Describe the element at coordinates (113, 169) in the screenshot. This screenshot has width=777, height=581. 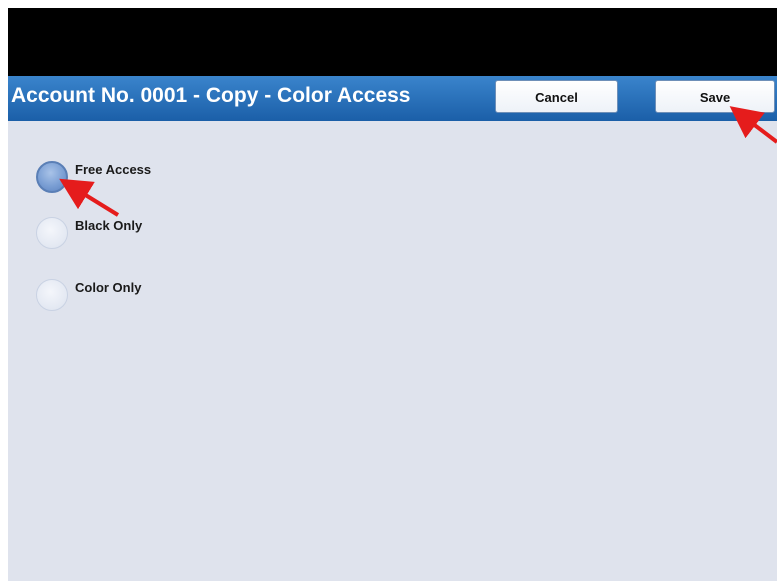
I see `option-label: Free Access` at that location.